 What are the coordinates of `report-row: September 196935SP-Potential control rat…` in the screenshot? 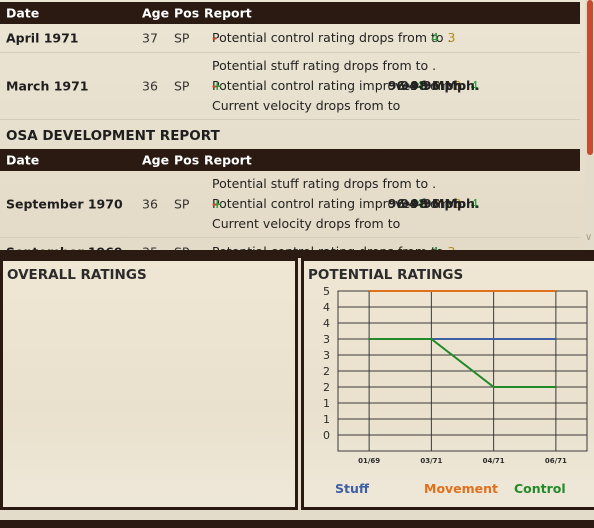 It's located at (290, 244).